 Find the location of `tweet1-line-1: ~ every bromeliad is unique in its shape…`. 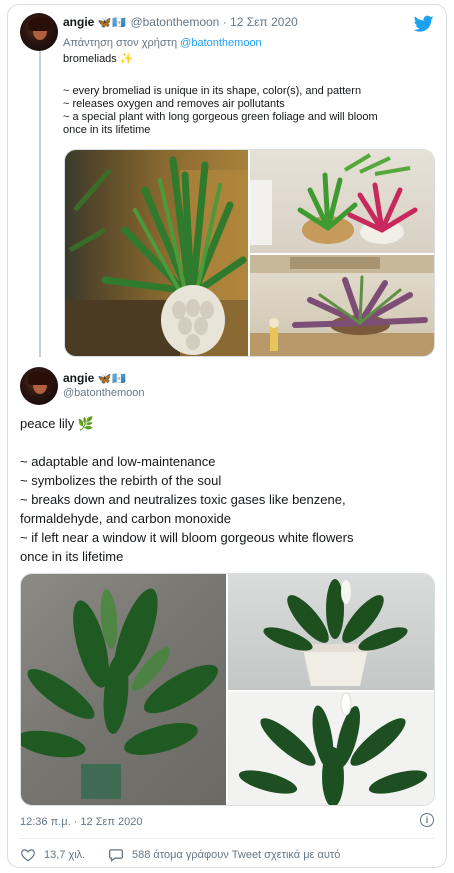

tweet1-line-1: ~ every bromeliad is unique in its shape… is located at coordinates (212, 91).